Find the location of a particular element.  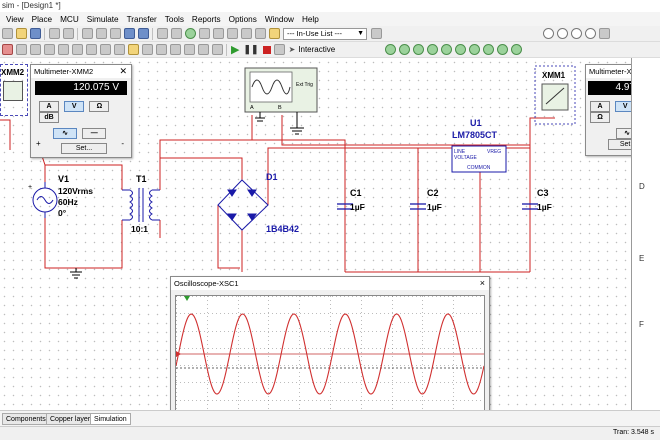

regulator-ref: U1 is located at coordinates (476, 123).